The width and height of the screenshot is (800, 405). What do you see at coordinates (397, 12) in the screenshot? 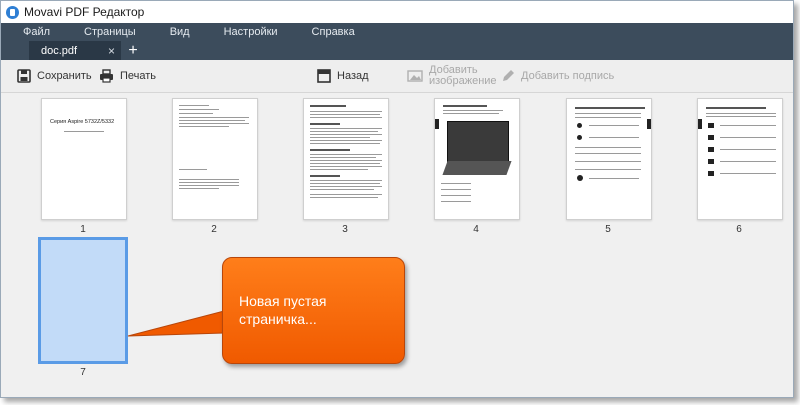
I see `title-bar: Movavi PDF Редактор` at bounding box center [397, 12].